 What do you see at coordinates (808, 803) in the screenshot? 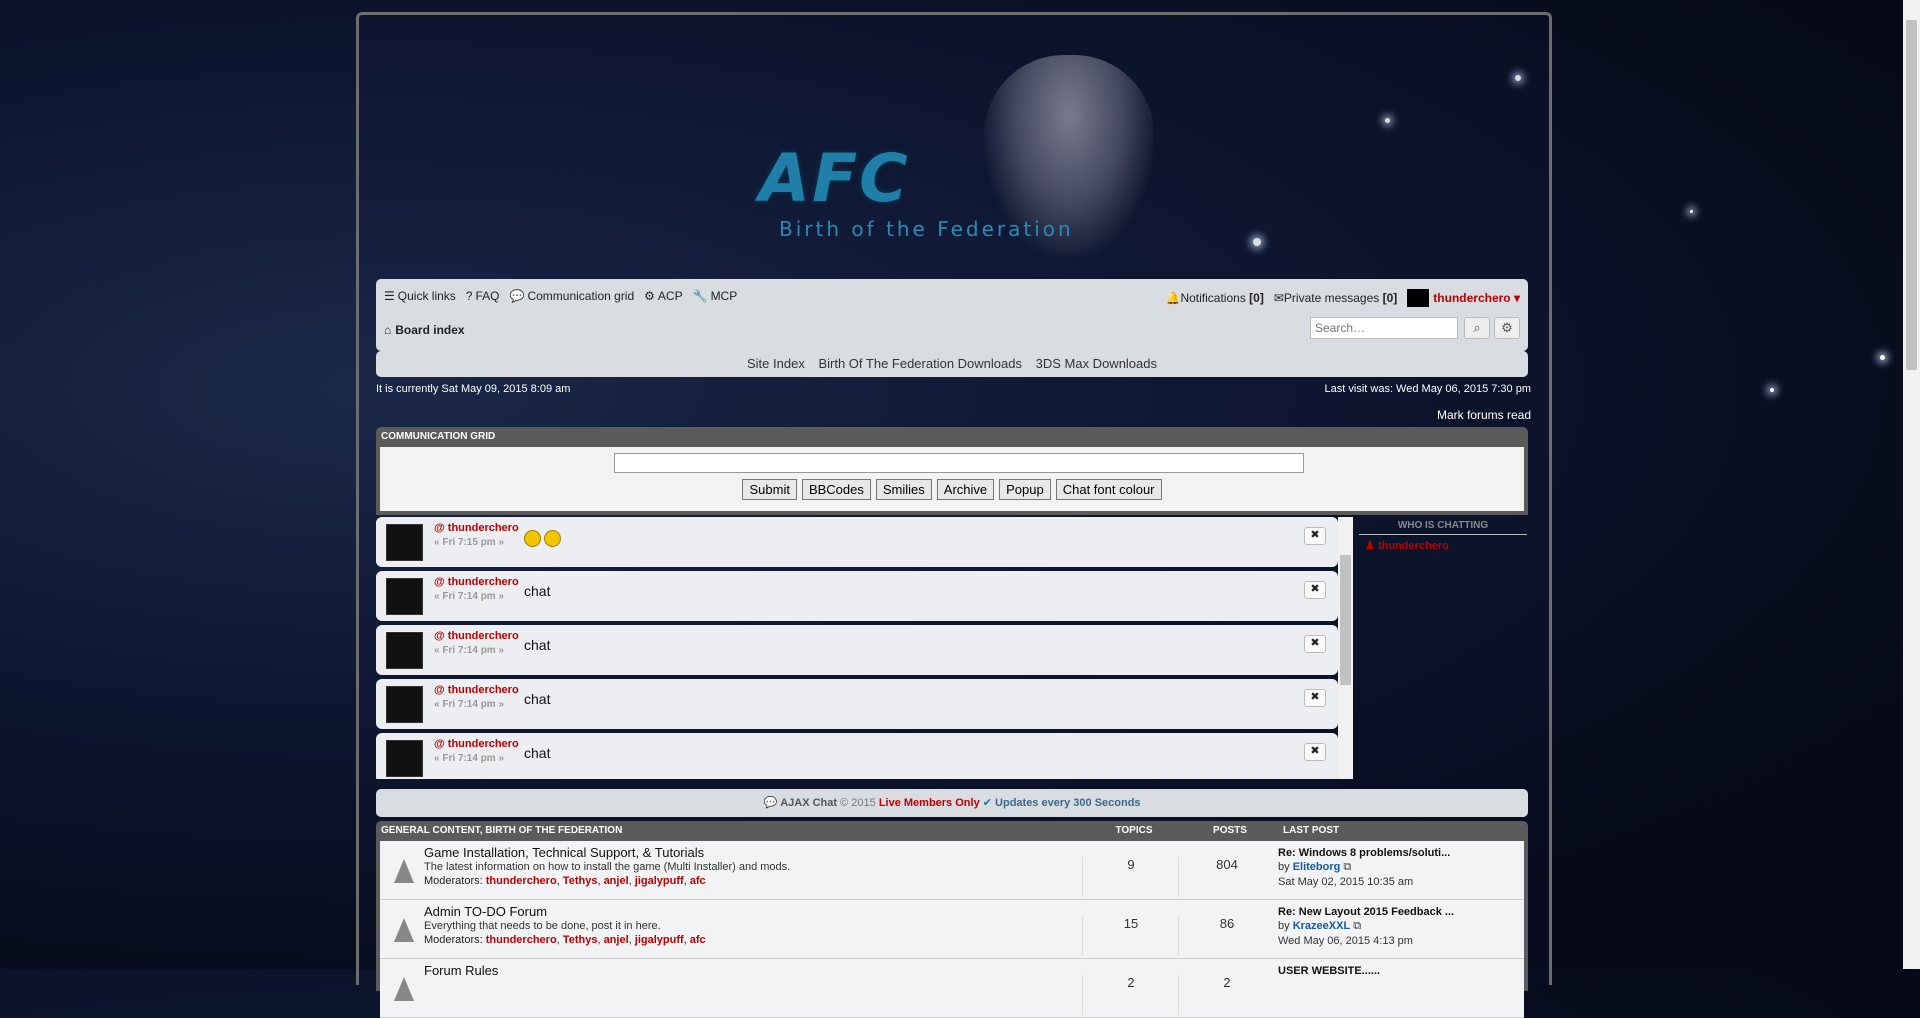
I see `ajax-chat-link: AJAX Chat` at bounding box center [808, 803].